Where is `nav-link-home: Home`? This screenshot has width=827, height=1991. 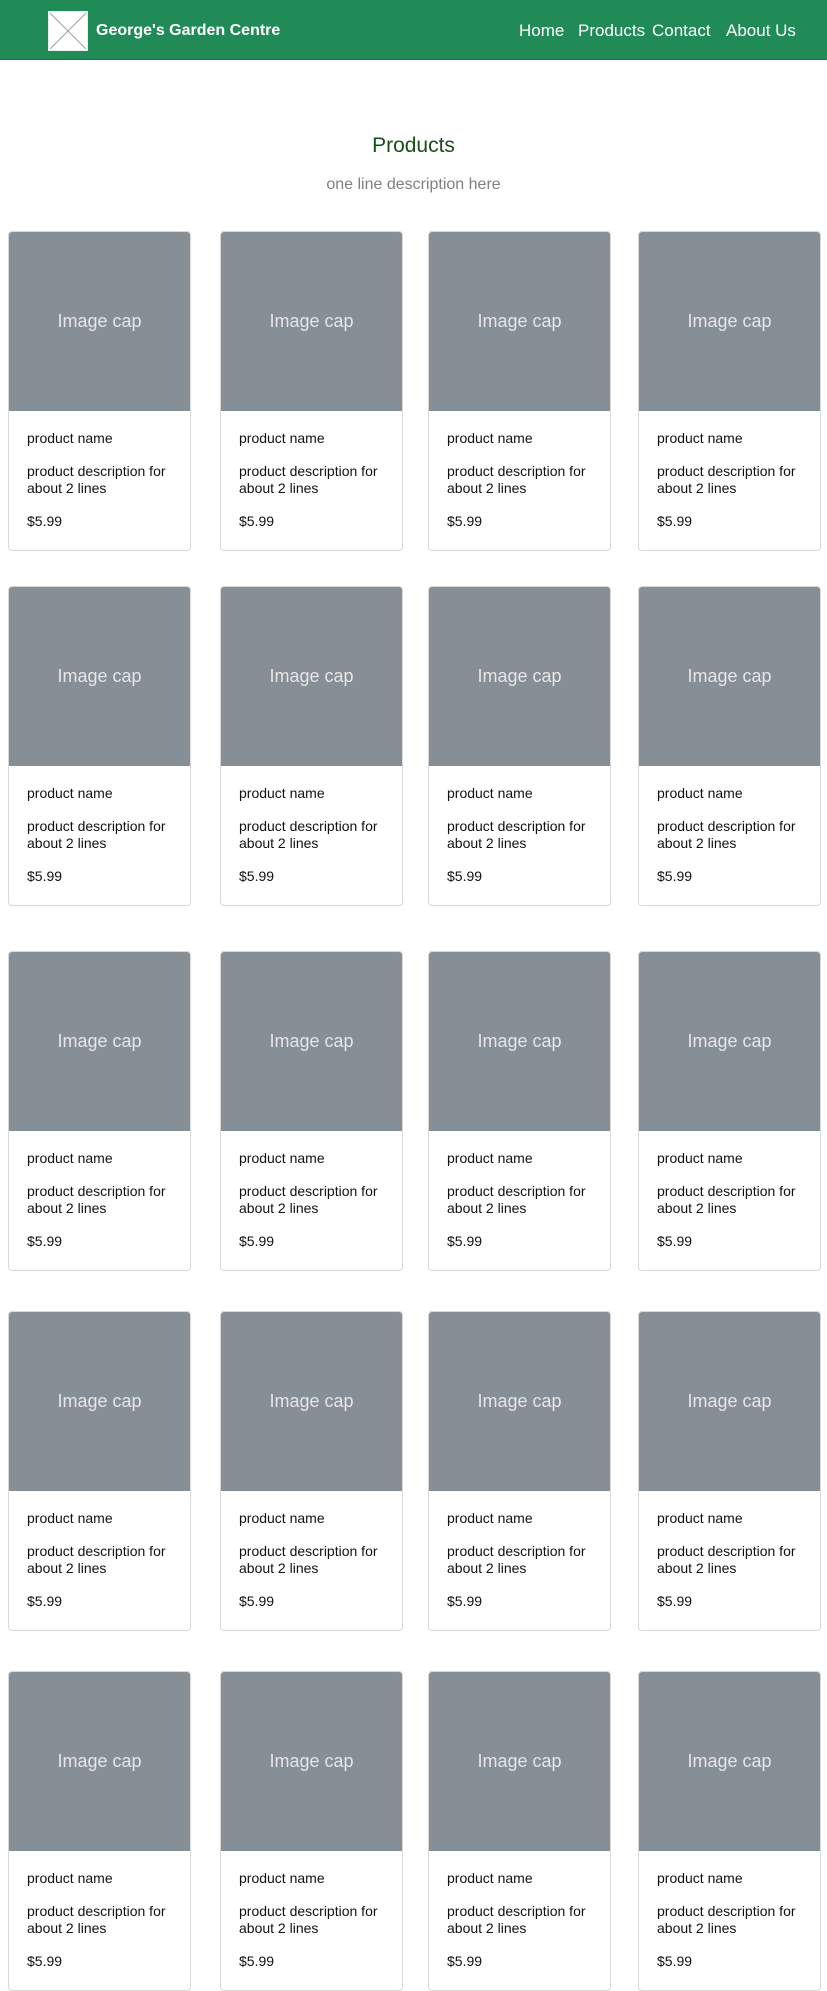 nav-link-home: Home is located at coordinates (541, 31).